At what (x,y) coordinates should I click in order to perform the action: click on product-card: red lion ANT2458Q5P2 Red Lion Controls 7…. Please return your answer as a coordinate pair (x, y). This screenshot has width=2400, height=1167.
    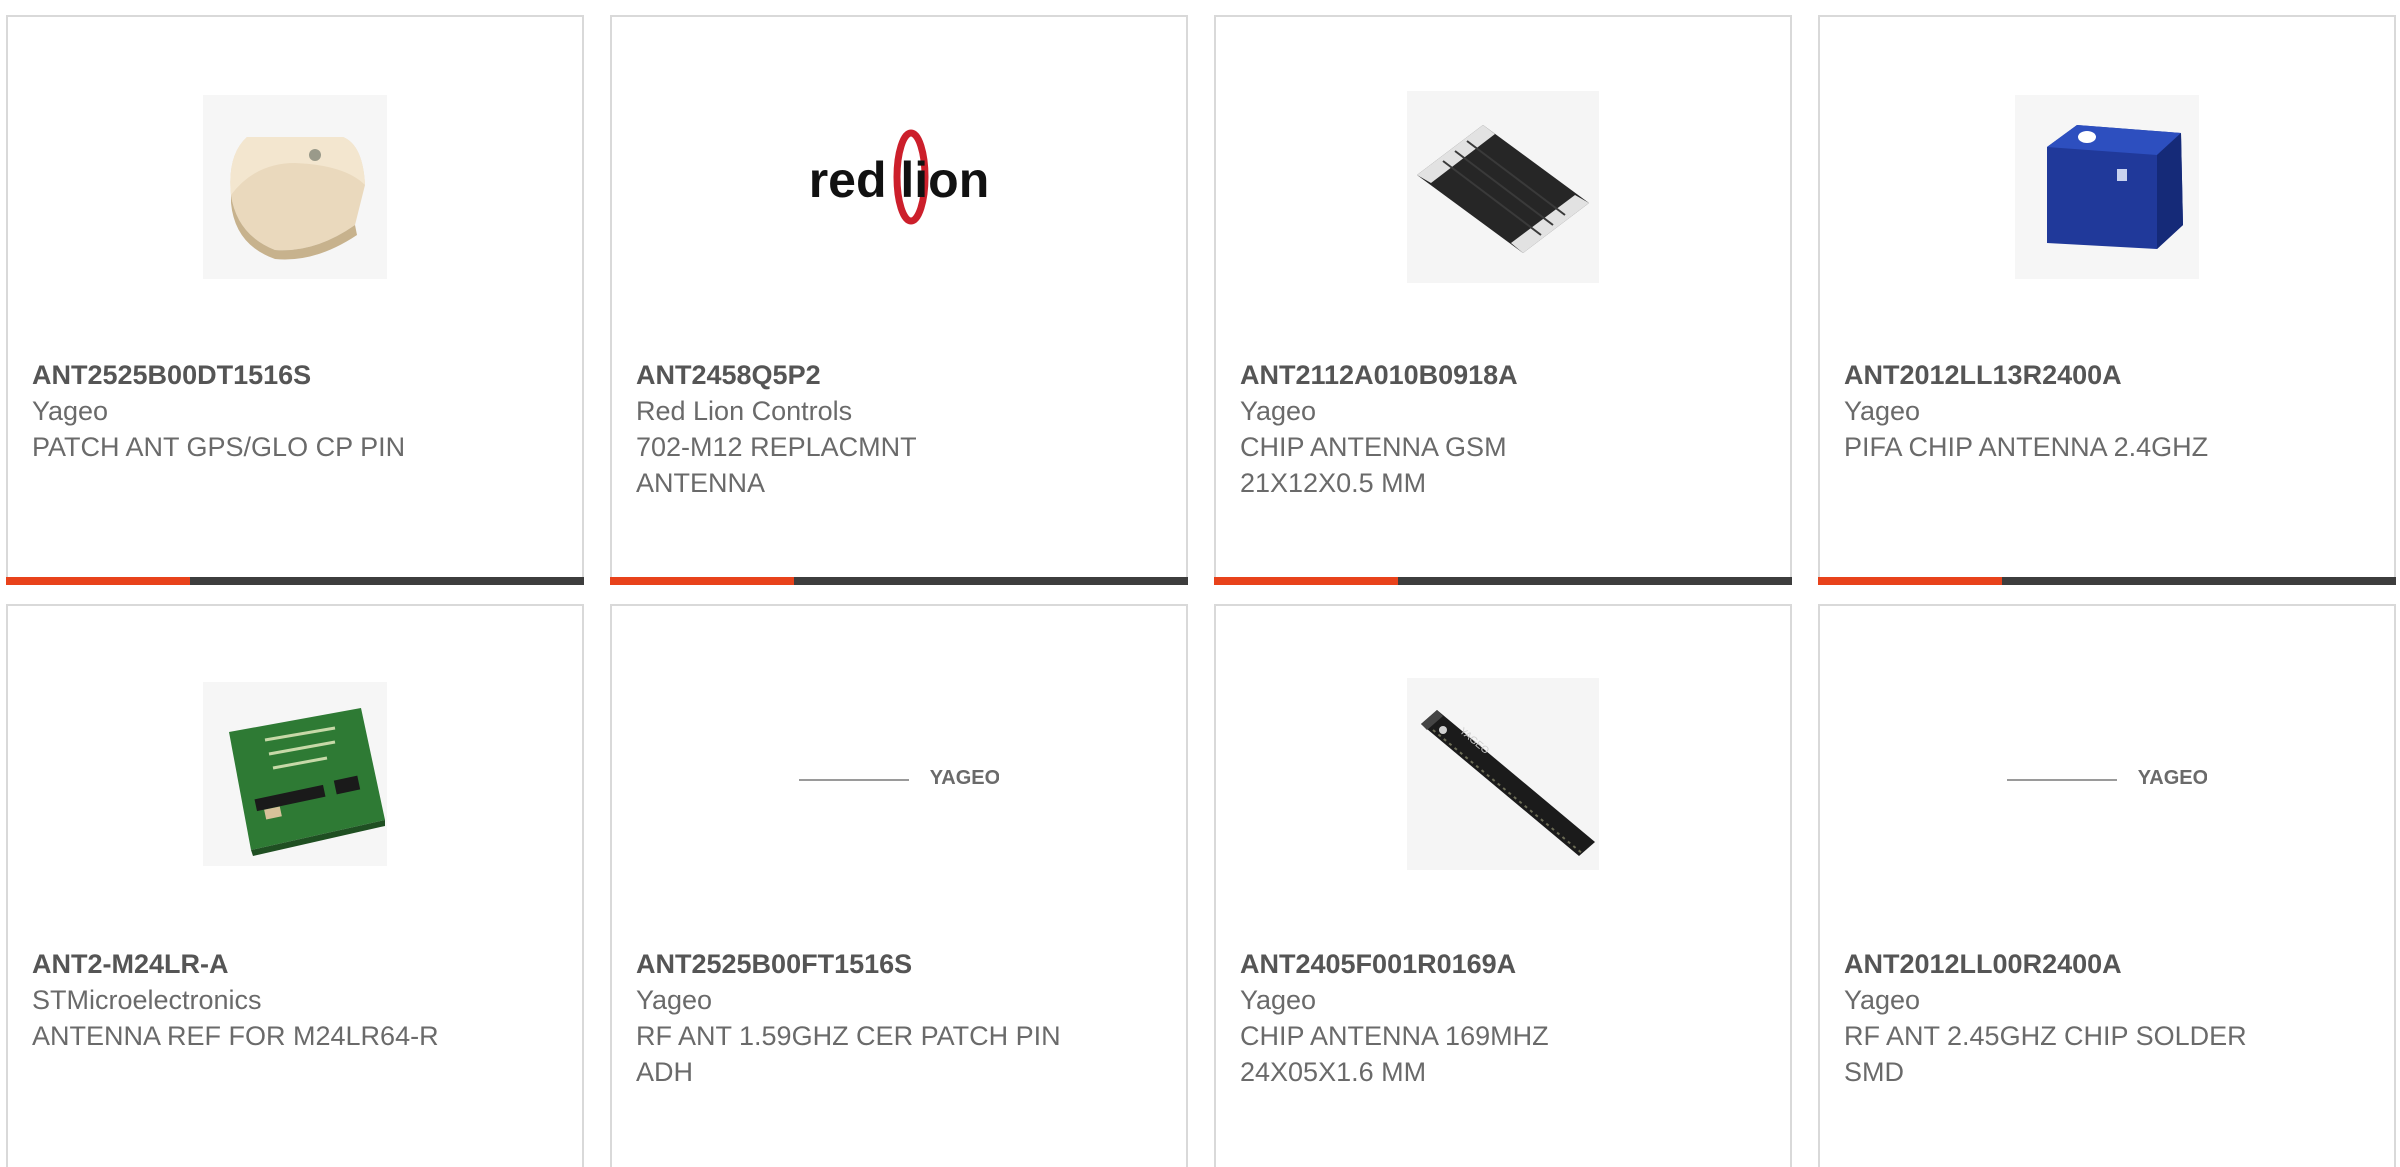
    Looking at the image, I should click on (899, 300).